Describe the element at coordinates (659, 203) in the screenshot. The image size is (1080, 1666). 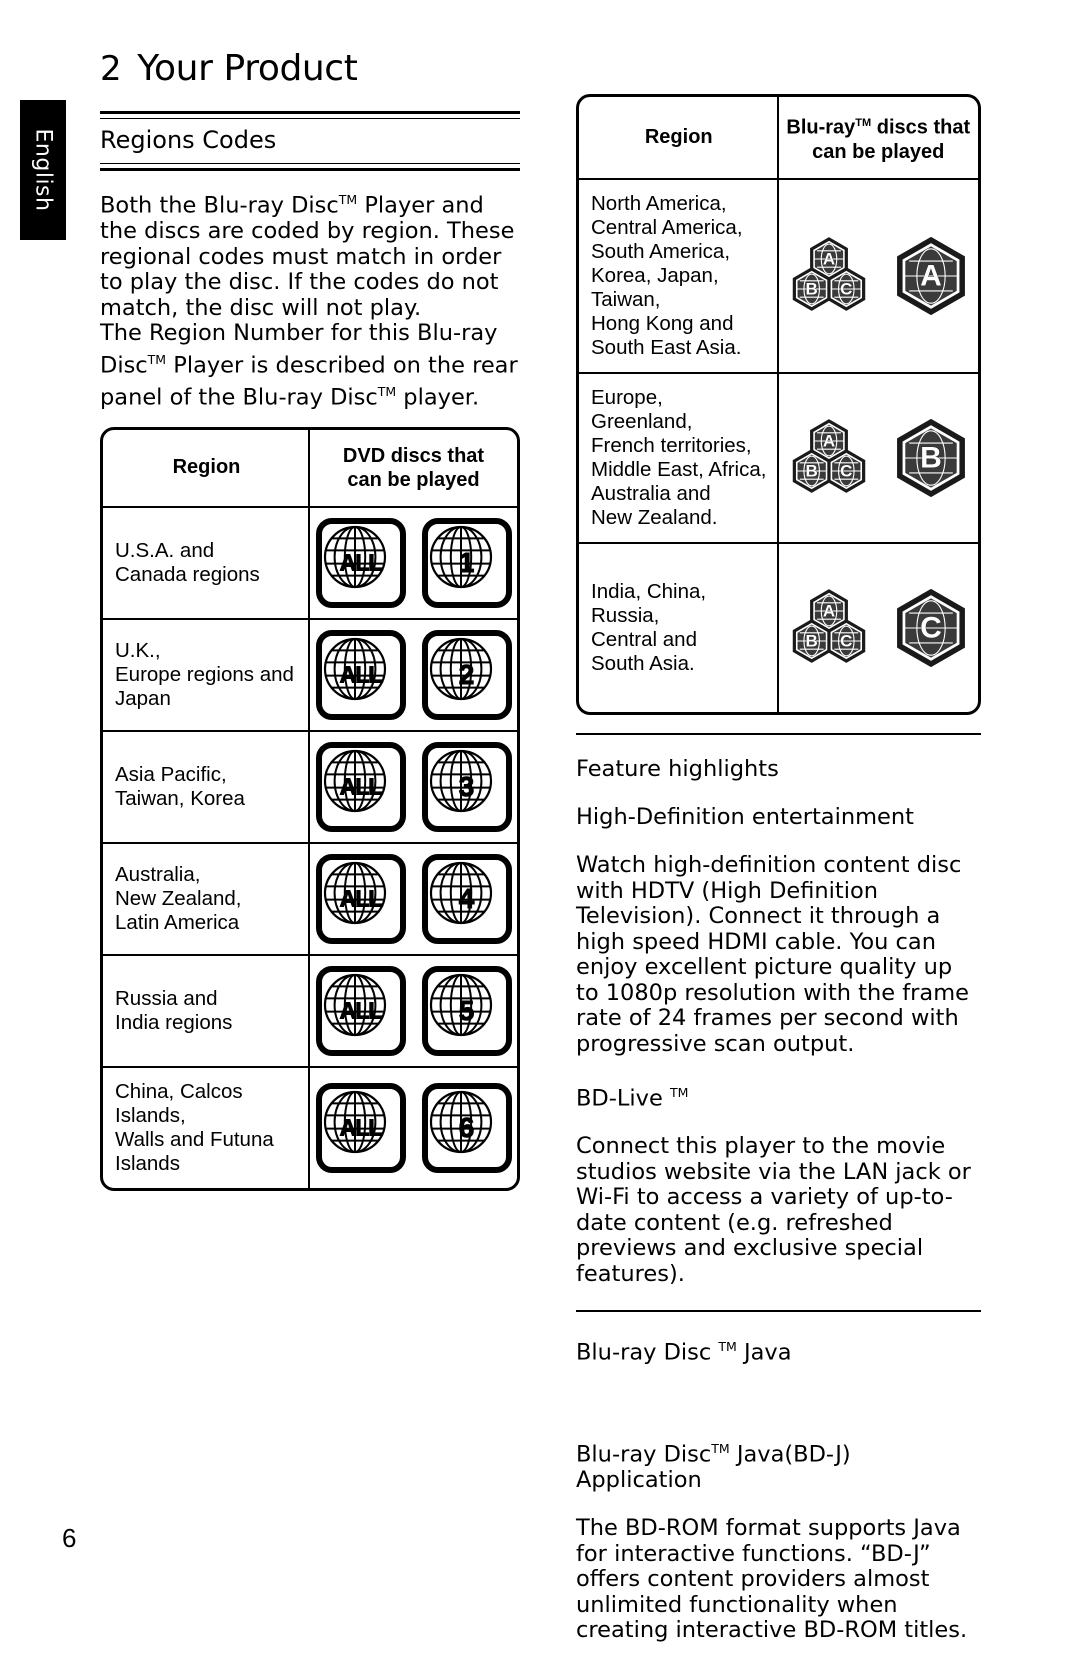
I see `cell-line: North America,` at that location.